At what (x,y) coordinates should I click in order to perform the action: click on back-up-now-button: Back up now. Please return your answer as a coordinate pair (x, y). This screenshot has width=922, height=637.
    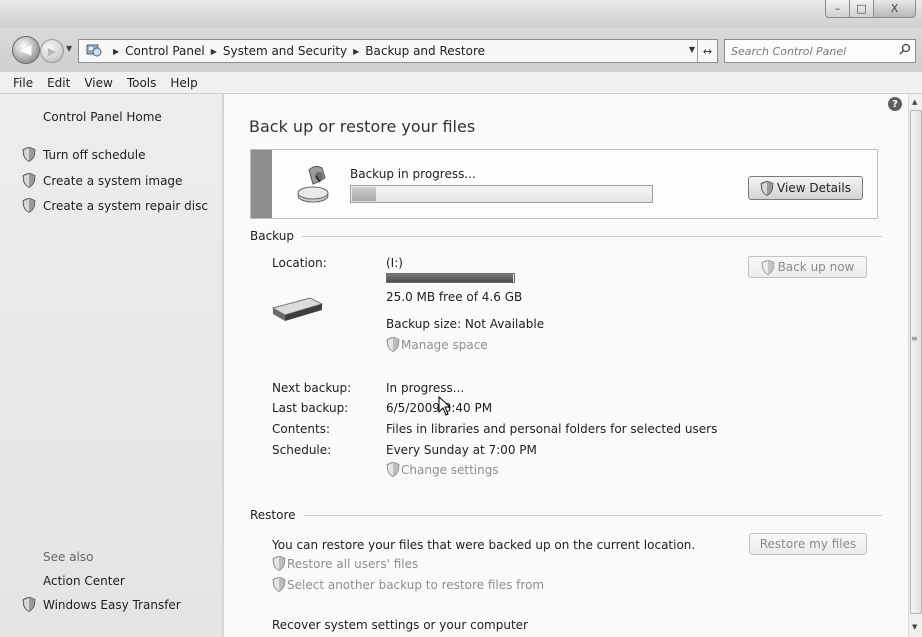
    Looking at the image, I should click on (807, 267).